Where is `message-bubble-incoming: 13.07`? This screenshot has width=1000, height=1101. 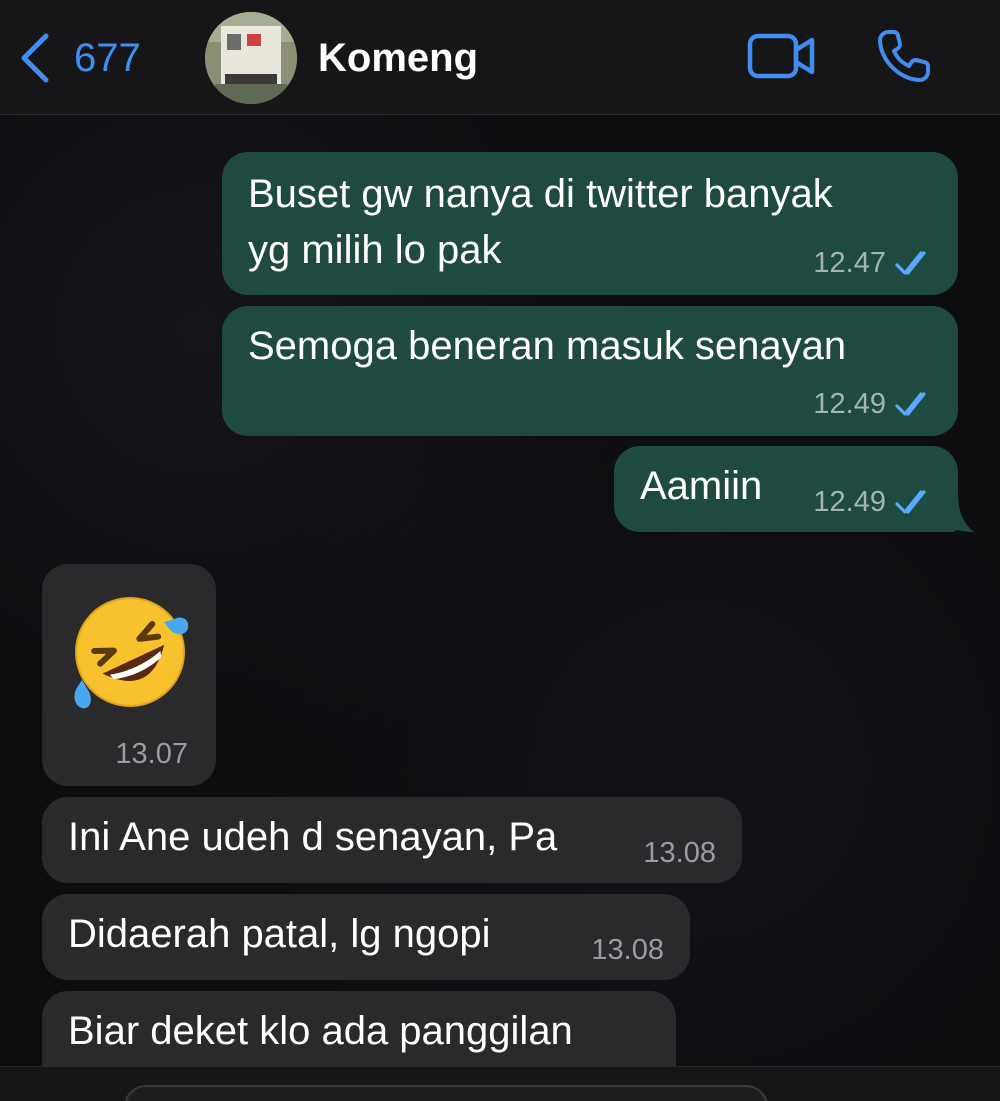 message-bubble-incoming: 13.07 is located at coordinates (129, 675).